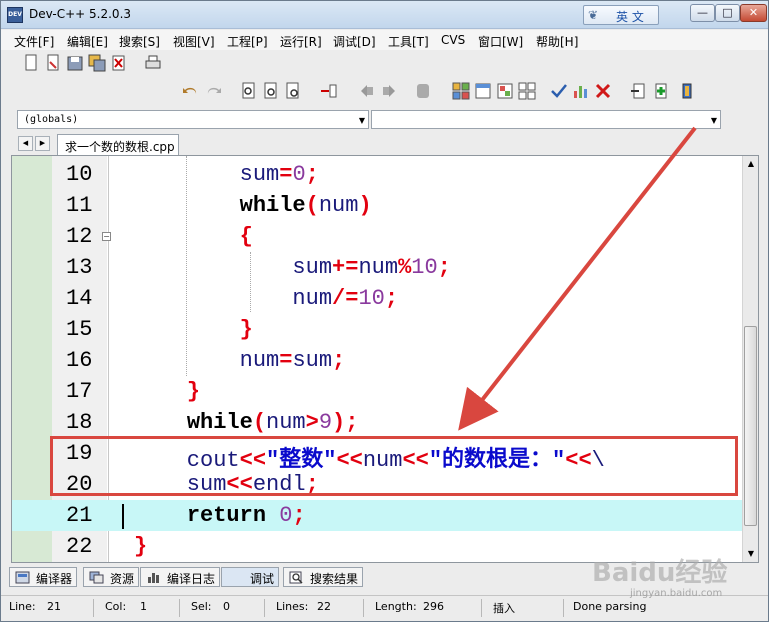  I want to click on tab-scroll-left-icon: ◀, so click(25, 143).